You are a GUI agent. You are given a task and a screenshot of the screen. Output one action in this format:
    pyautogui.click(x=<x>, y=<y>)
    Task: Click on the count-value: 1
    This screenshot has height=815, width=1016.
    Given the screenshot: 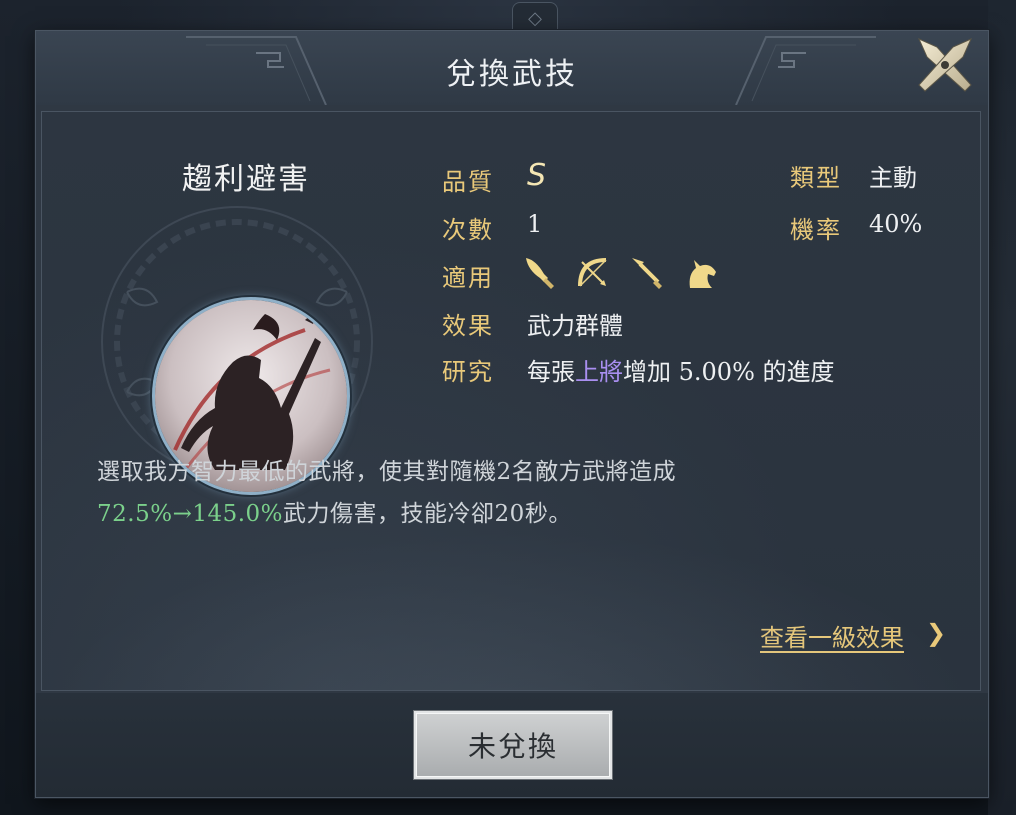 What is the action you would take?
    pyautogui.click(x=535, y=224)
    